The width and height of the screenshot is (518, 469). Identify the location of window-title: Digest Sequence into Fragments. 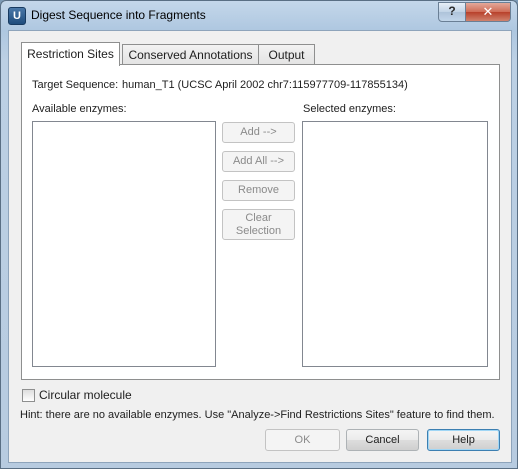
(118, 15).